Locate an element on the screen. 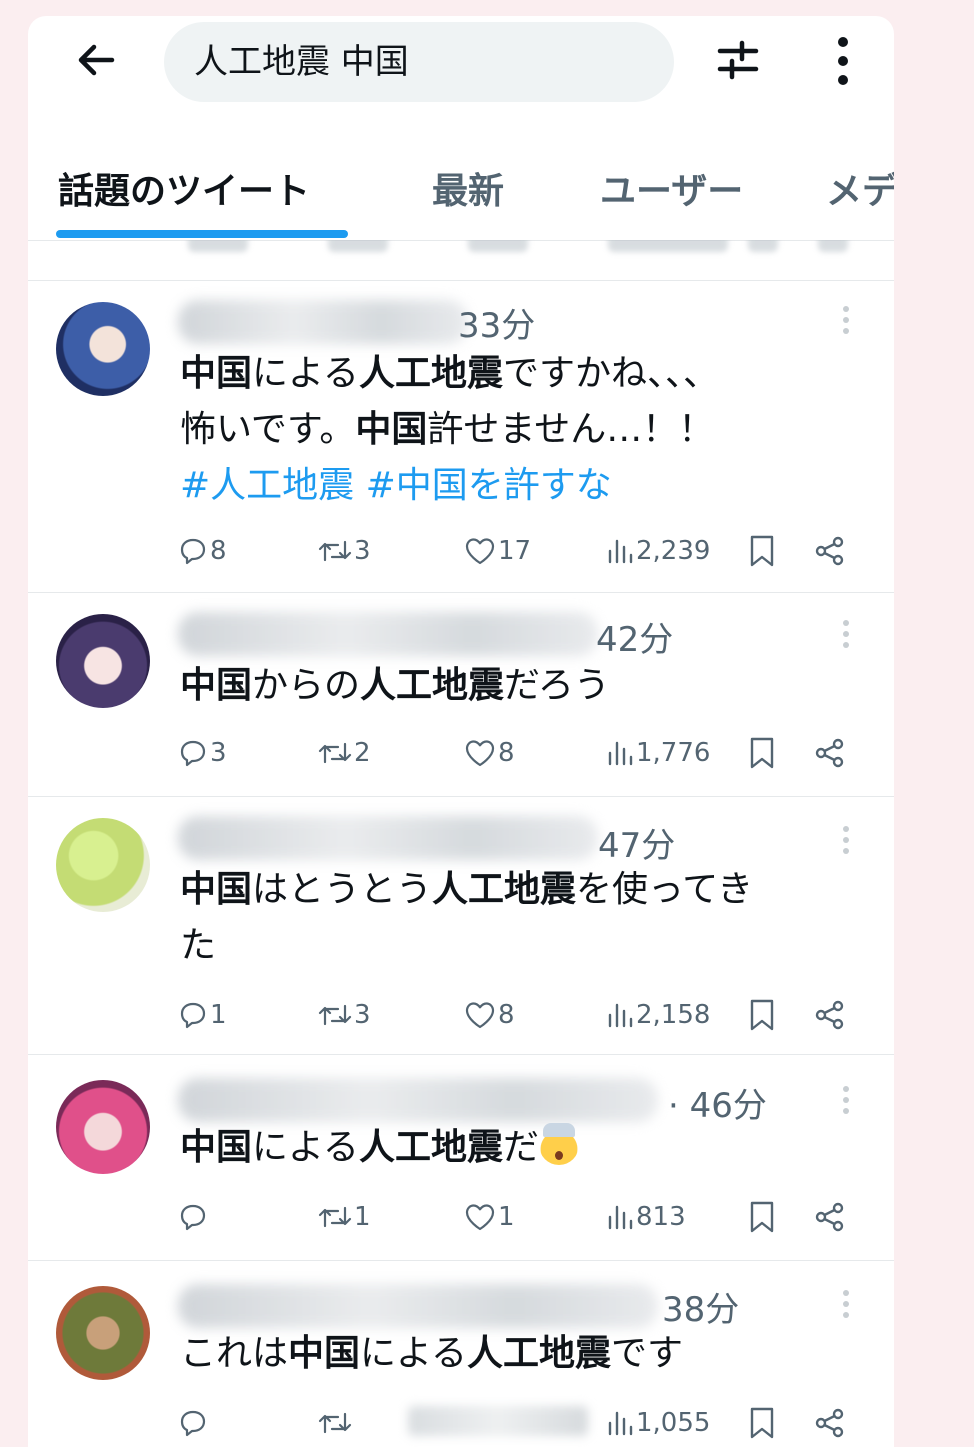  view-count: 1,776 is located at coordinates (673, 752).